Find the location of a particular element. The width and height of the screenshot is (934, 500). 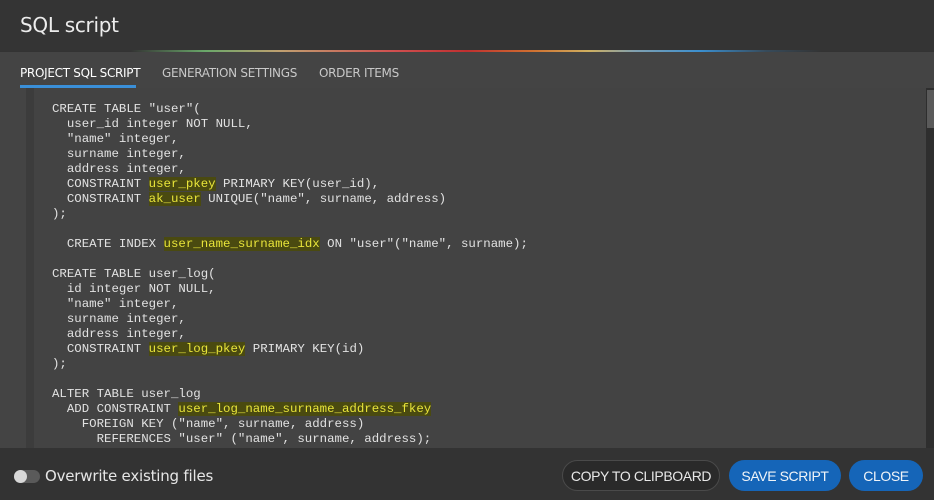

code-text: FOREIGN KEY ("name", surname, address) is located at coordinates (208, 424).